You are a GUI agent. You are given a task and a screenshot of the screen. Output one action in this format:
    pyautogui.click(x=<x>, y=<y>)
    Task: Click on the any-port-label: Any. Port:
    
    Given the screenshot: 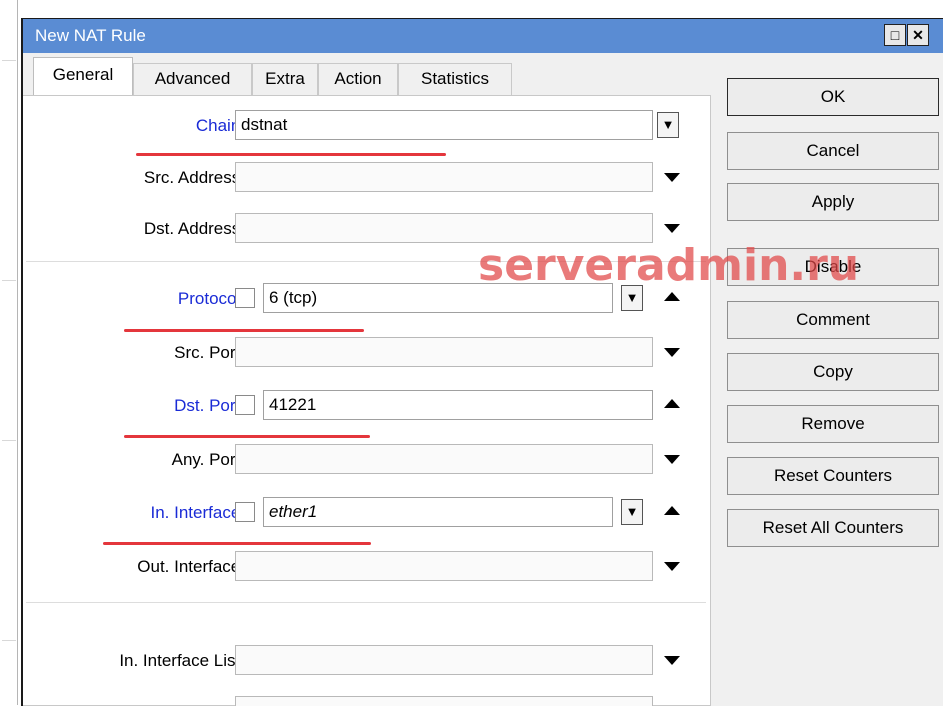 What is the action you would take?
    pyautogui.click(x=208, y=459)
    